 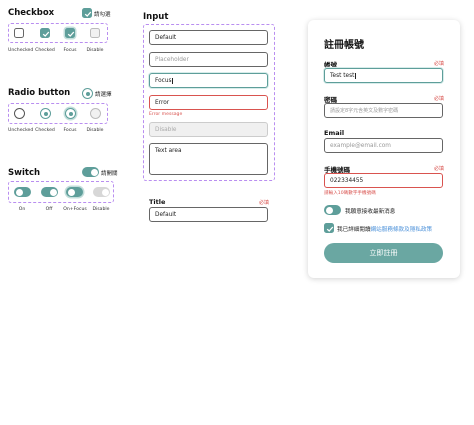 I want to click on radio-focus, so click(x=70, y=113).